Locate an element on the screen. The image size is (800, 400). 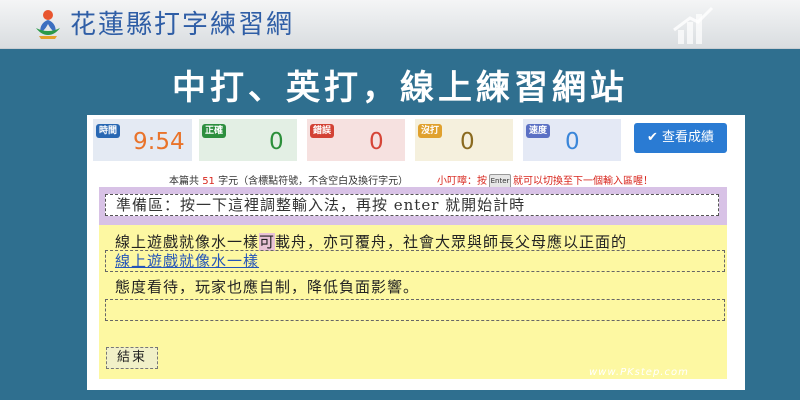
info-count: 51 is located at coordinates (208, 181).